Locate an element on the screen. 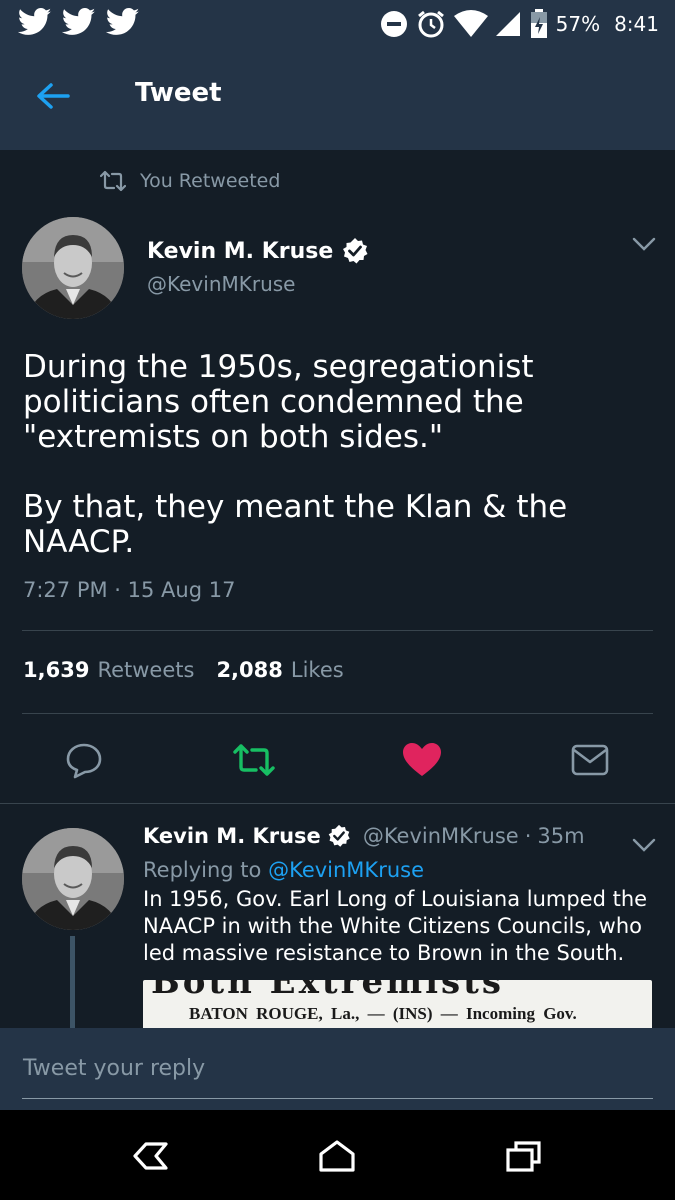  app-bar: Tweet is located at coordinates (337, 99).